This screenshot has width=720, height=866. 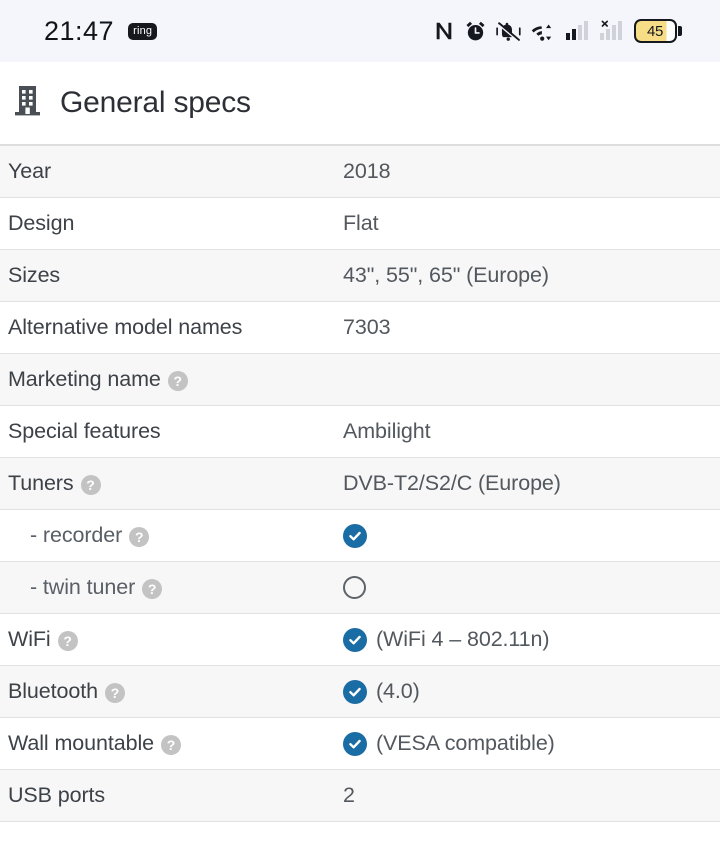 I want to click on spec-label-text: - recorder, so click(x=76, y=535).